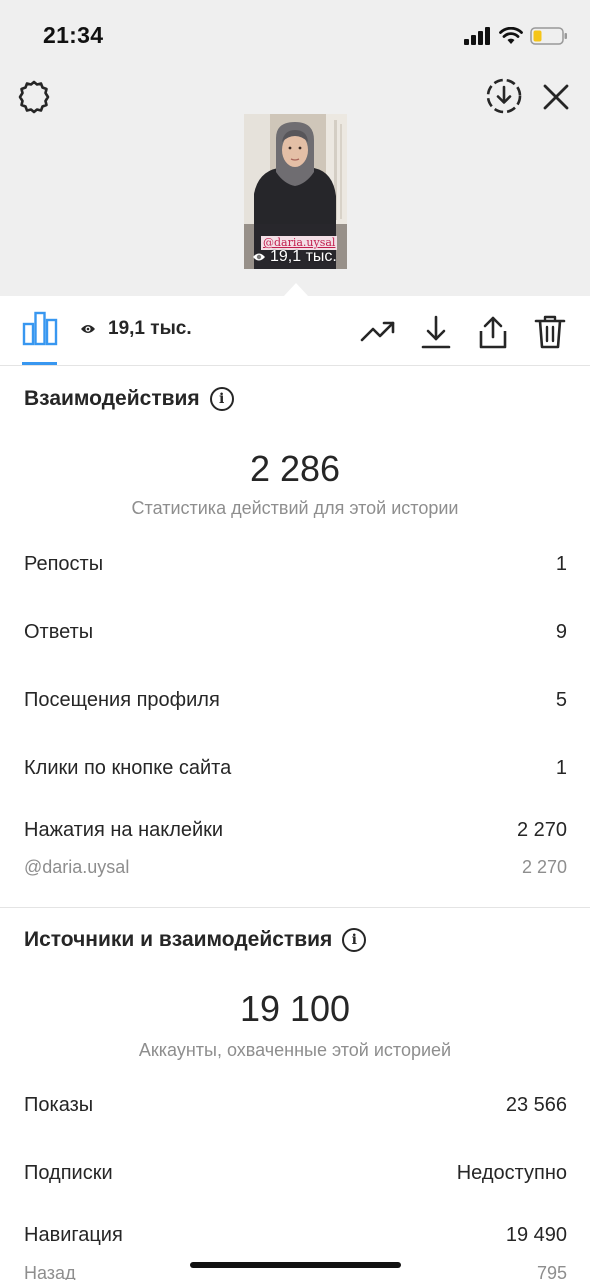 The width and height of the screenshot is (590, 1280). What do you see at coordinates (511, 1173) in the screenshot?
I see `stat-value: Недоступно` at bounding box center [511, 1173].